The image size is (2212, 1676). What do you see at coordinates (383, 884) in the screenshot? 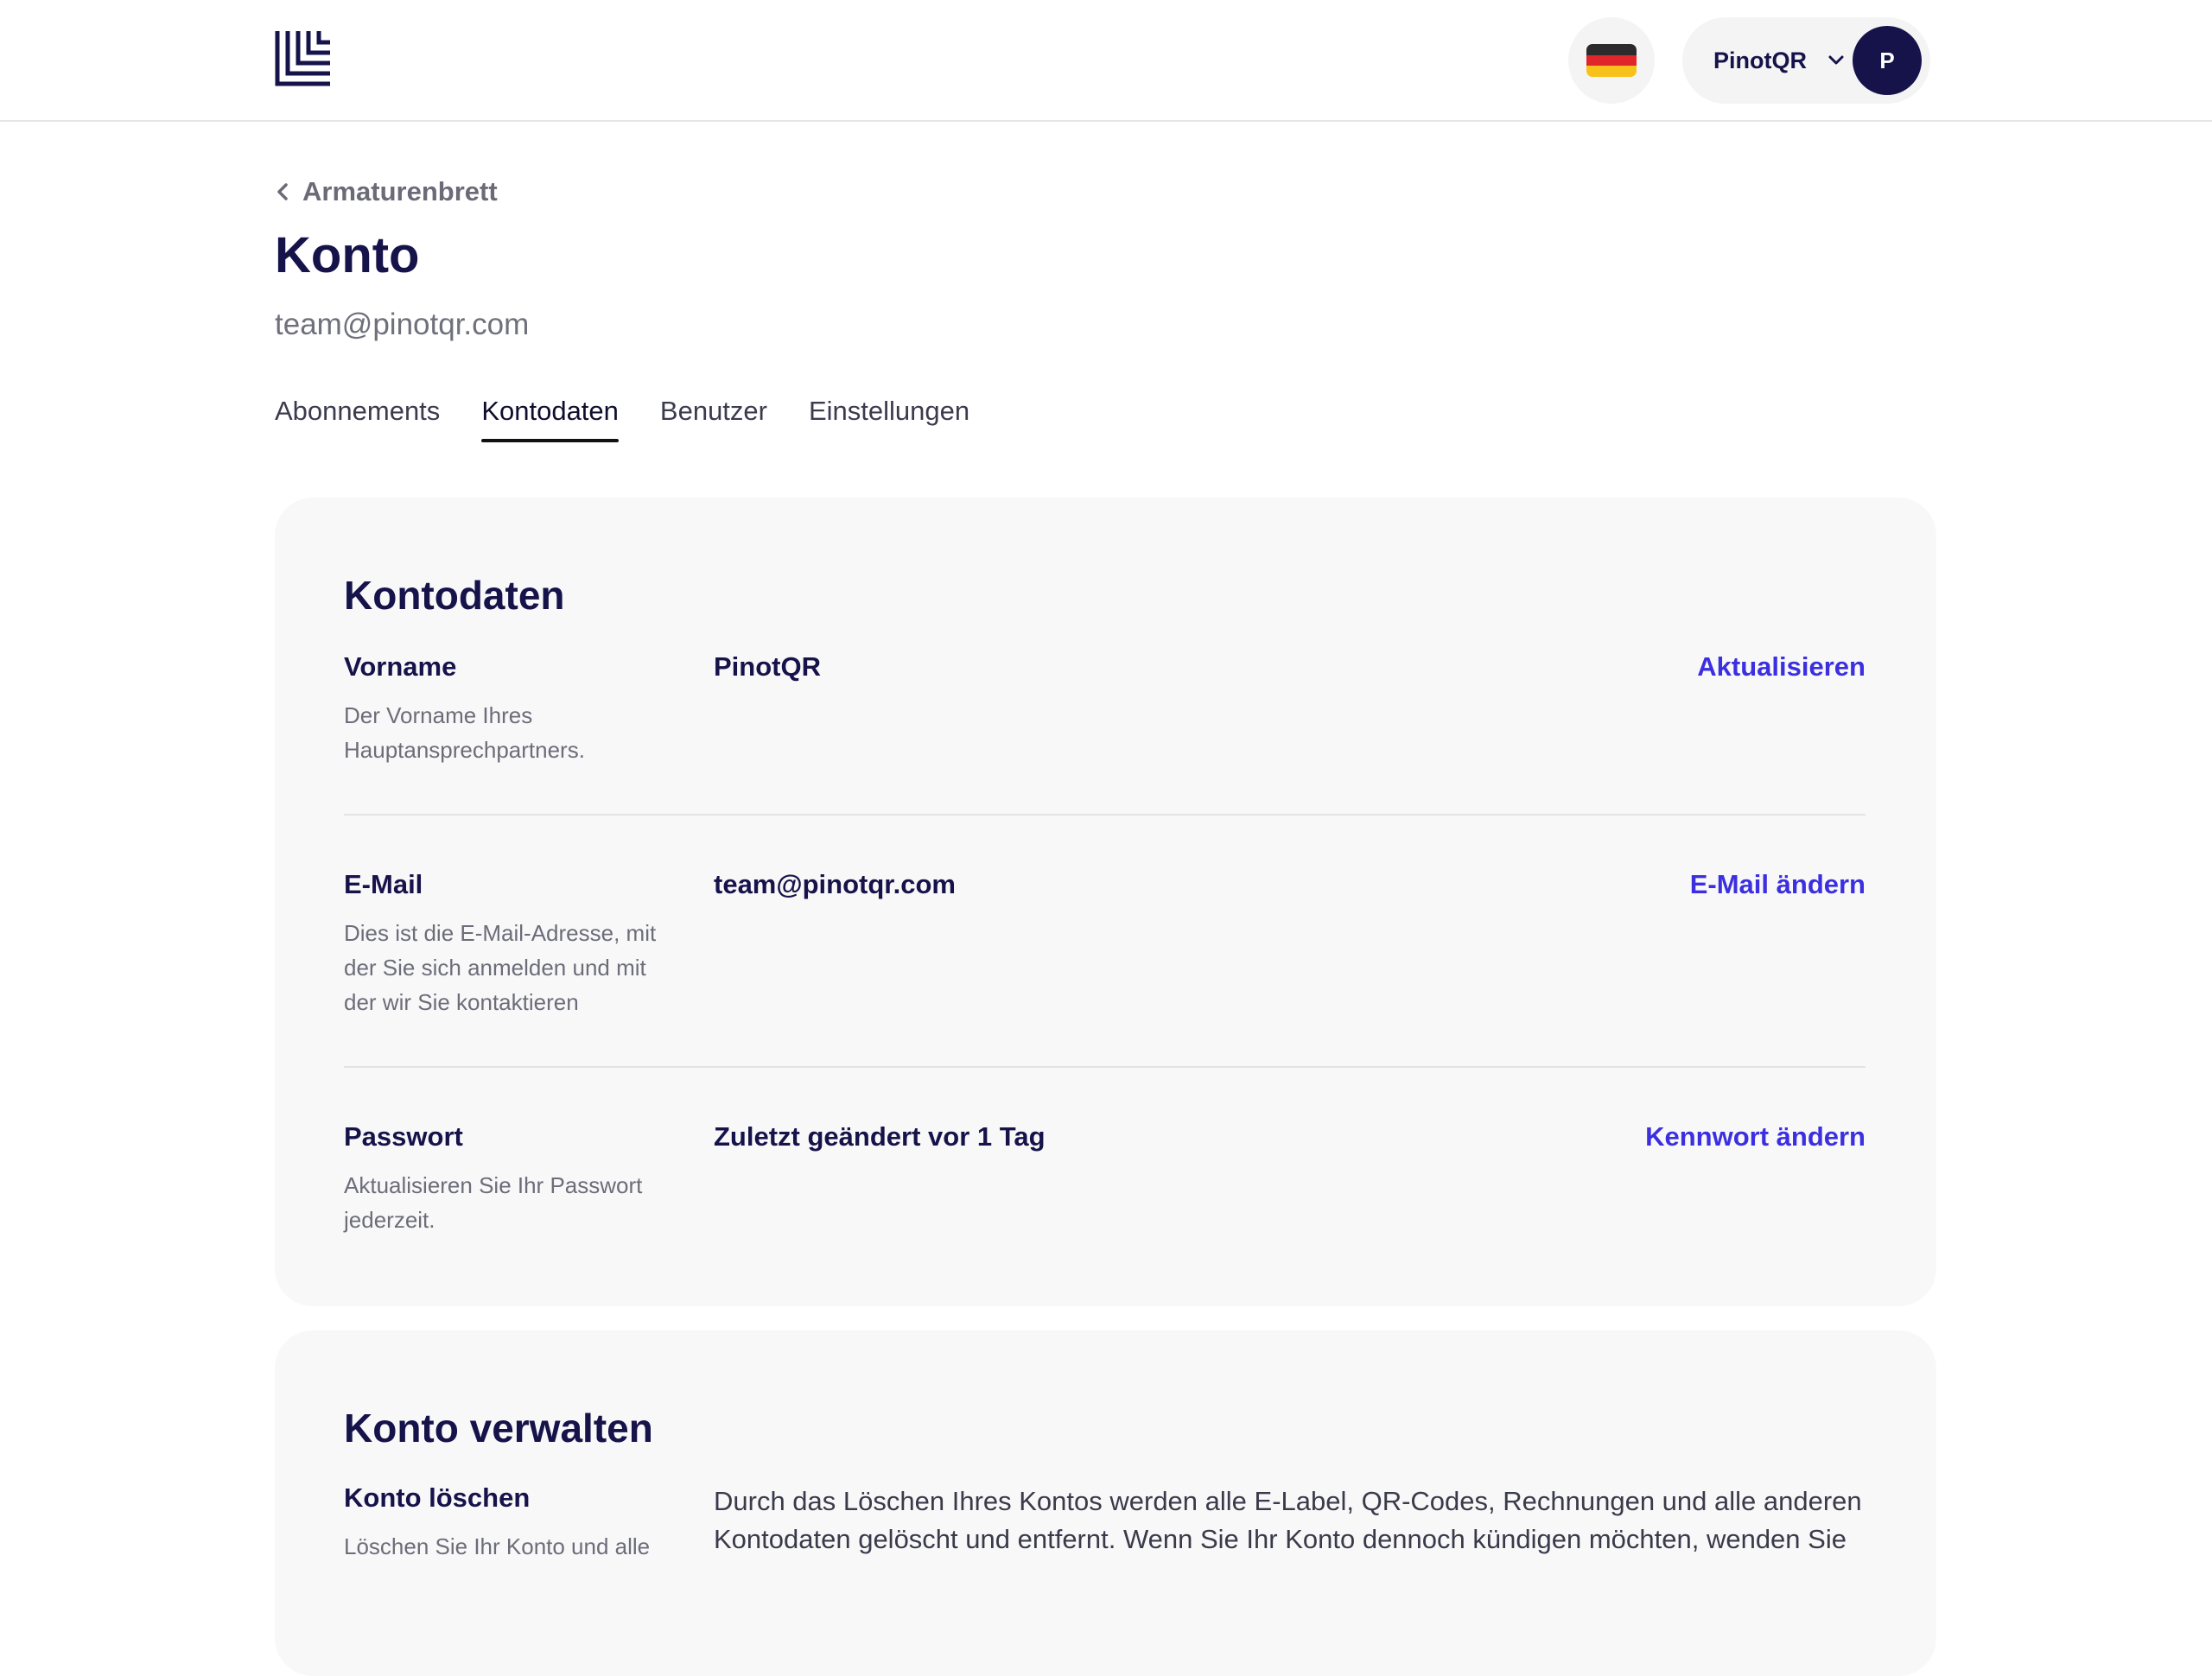
I see `row-label: E-Mail` at bounding box center [383, 884].